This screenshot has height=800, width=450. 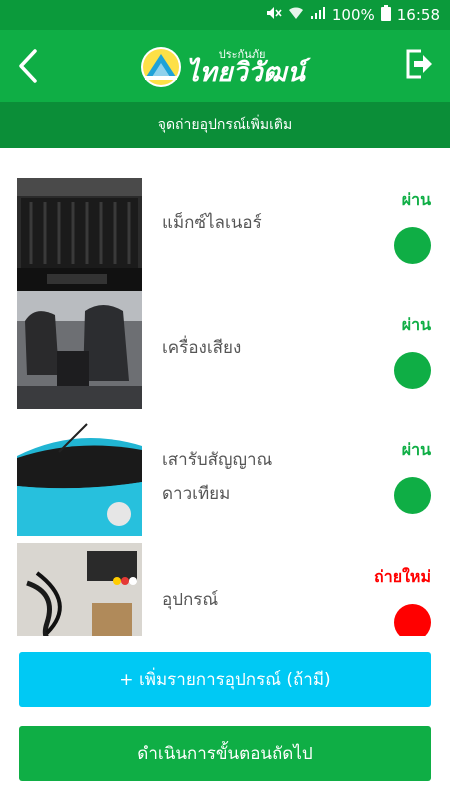 What do you see at coordinates (274, 15) in the screenshot?
I see `mute-icon` at bounding box center [274, 15].